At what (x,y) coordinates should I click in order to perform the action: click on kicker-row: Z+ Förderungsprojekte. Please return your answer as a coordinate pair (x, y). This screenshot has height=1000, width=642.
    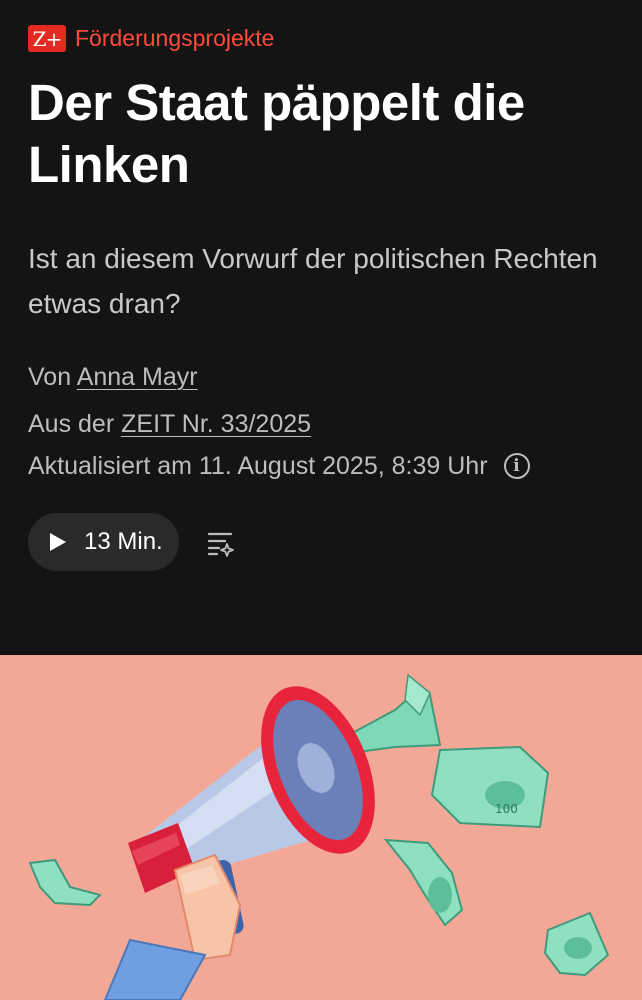
    Looking at the image, I should click on (151, 38).